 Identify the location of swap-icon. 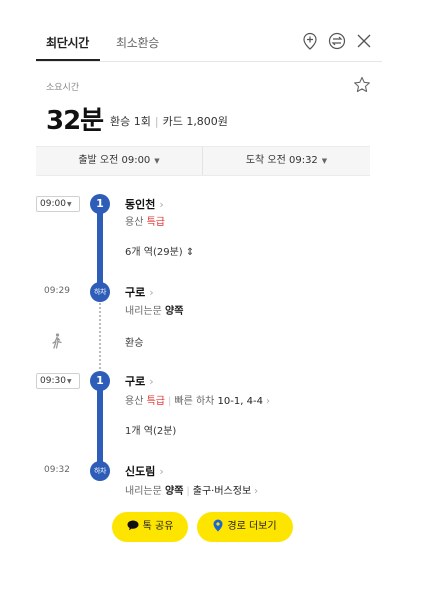
(337, 41).